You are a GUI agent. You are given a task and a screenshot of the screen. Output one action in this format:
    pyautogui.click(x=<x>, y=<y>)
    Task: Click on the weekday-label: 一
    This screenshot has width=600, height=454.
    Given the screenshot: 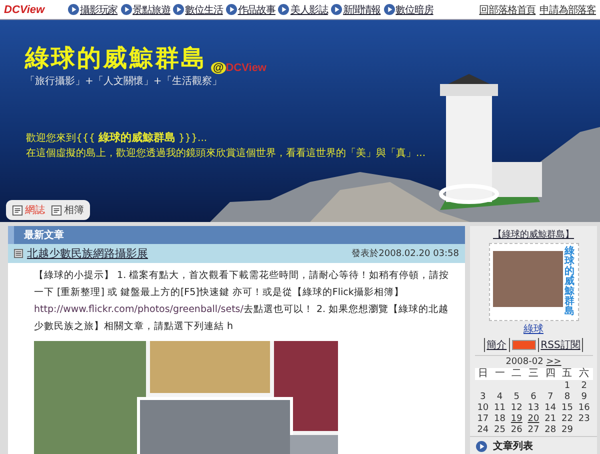 What is the action you would take?
    pyautogui.click(x=500, y=374)
    